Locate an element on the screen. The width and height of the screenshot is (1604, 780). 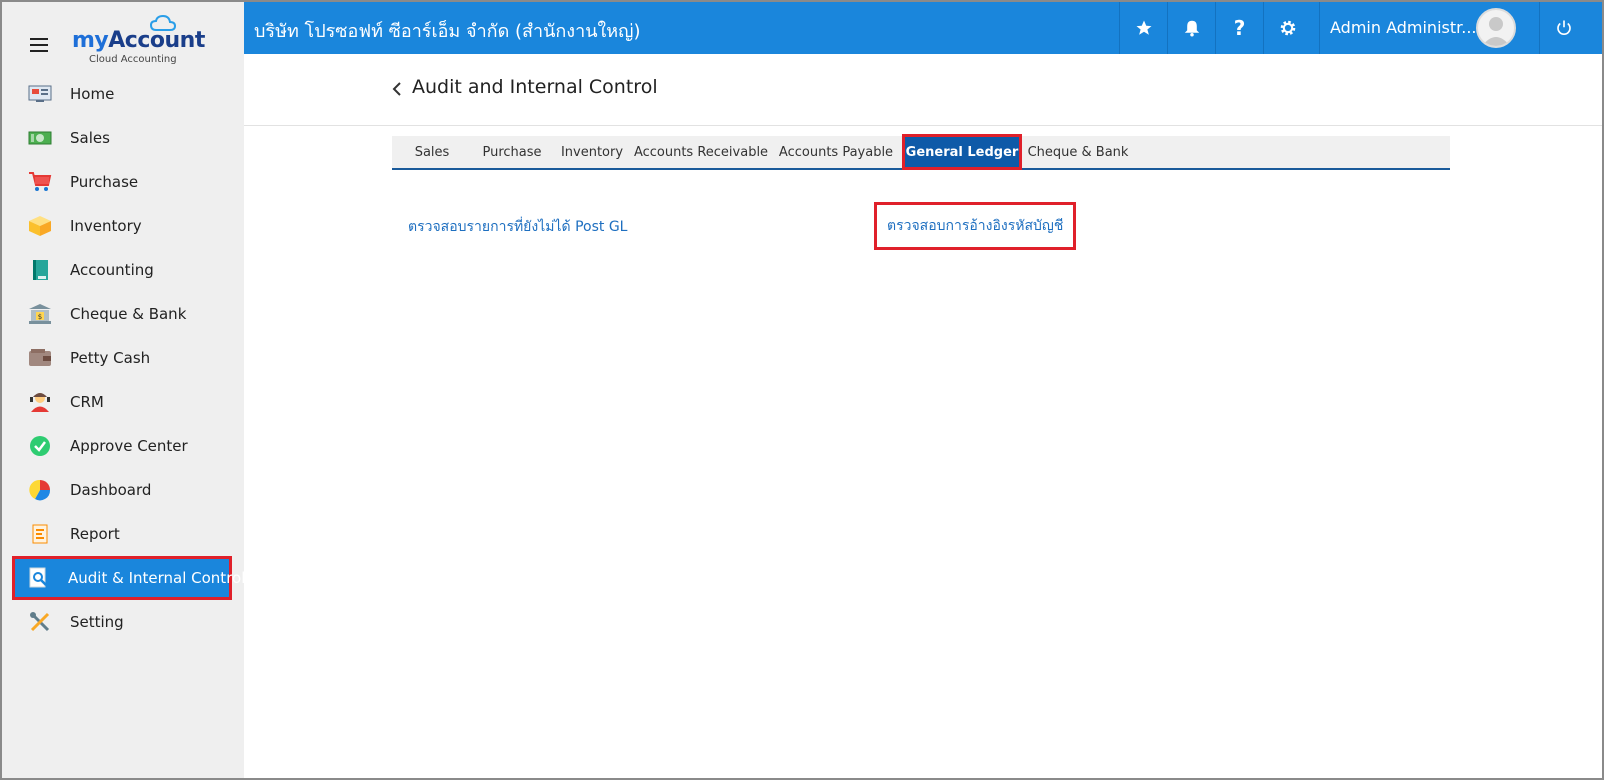
page-header: Audit and Internal Control is located at coordinates (923, 90).